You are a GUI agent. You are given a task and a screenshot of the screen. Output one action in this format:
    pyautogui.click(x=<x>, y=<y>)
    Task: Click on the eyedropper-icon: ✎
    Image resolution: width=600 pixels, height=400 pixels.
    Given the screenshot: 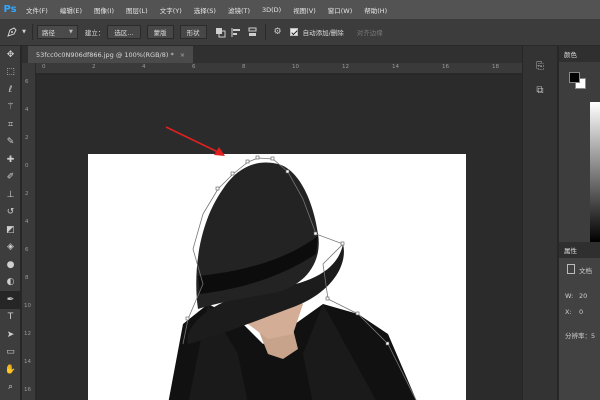 What is the action you would take?
    pyautogui.click(x=10, y=143)
    